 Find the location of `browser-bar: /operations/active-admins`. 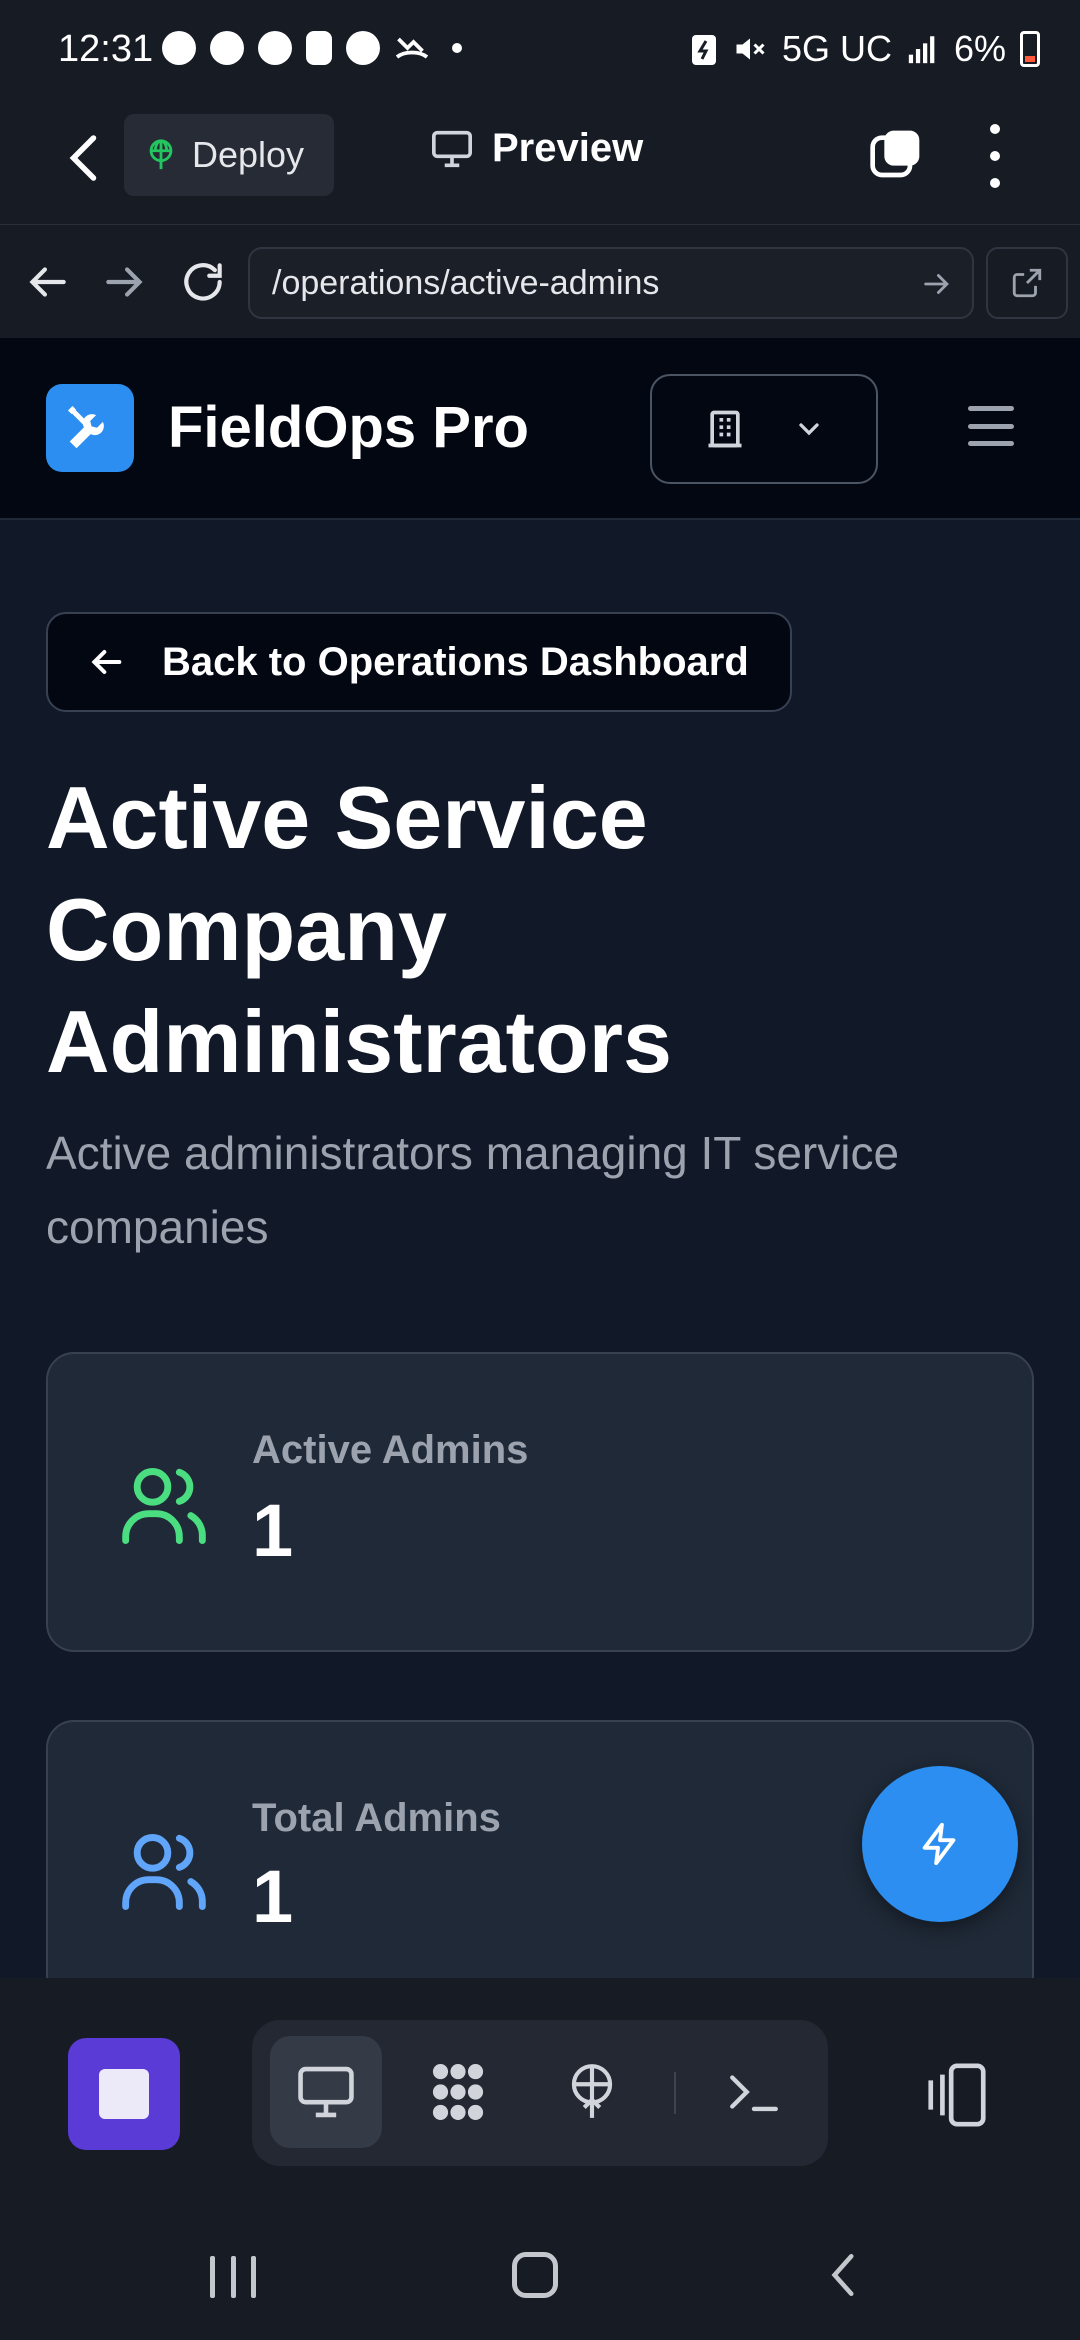

browser-bar: /operations/active-admins is located at coordinates (540, 281).